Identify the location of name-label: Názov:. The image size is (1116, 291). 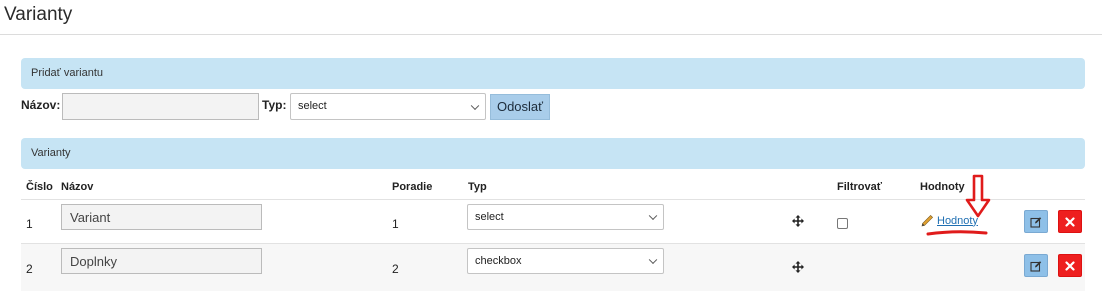
(41, 105).